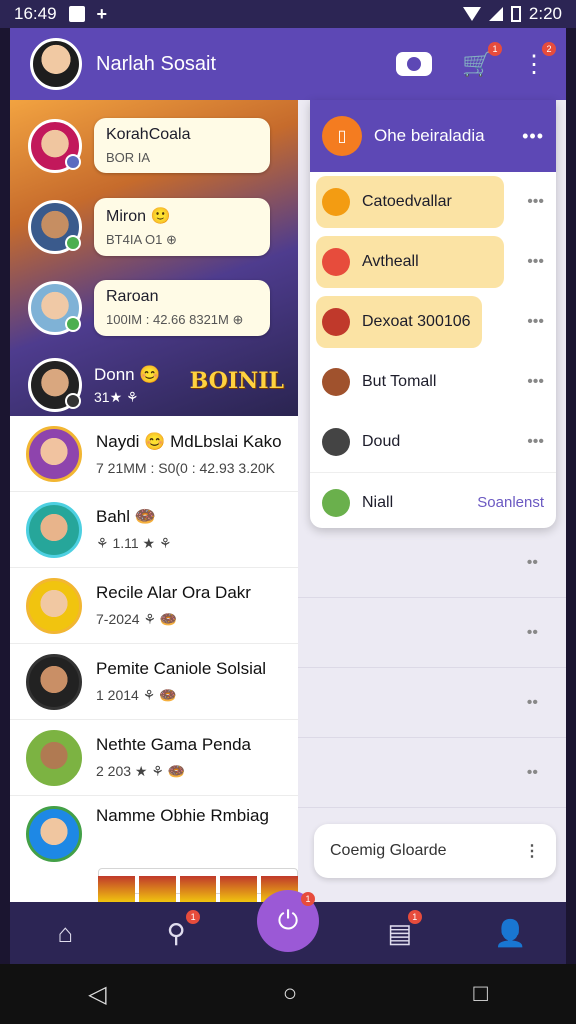  Describe the element at coordinates (477, 64) in the screenshot. I see `cart-icon: 🛒` at that location.